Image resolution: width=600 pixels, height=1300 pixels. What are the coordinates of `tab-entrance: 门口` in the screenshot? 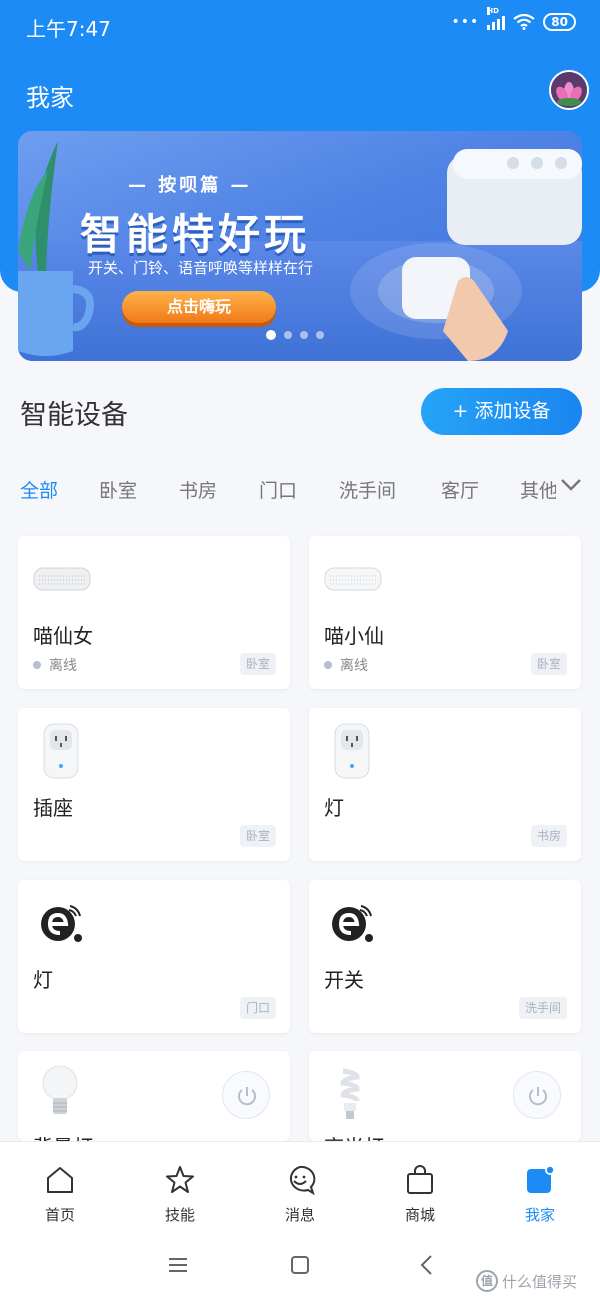 It's located at (278, 489).